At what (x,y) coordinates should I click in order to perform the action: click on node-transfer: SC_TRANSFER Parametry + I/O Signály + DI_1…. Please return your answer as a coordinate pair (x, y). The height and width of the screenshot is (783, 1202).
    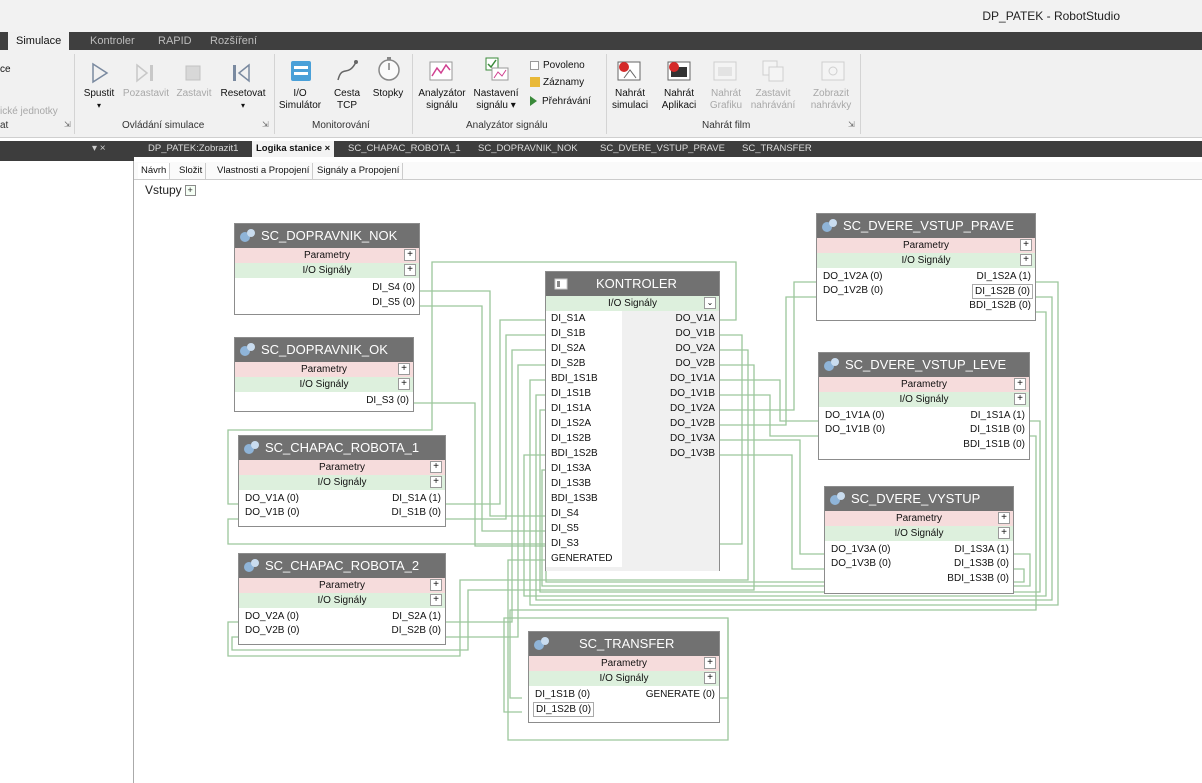
    Looking at the image, I should click on (624, 677).